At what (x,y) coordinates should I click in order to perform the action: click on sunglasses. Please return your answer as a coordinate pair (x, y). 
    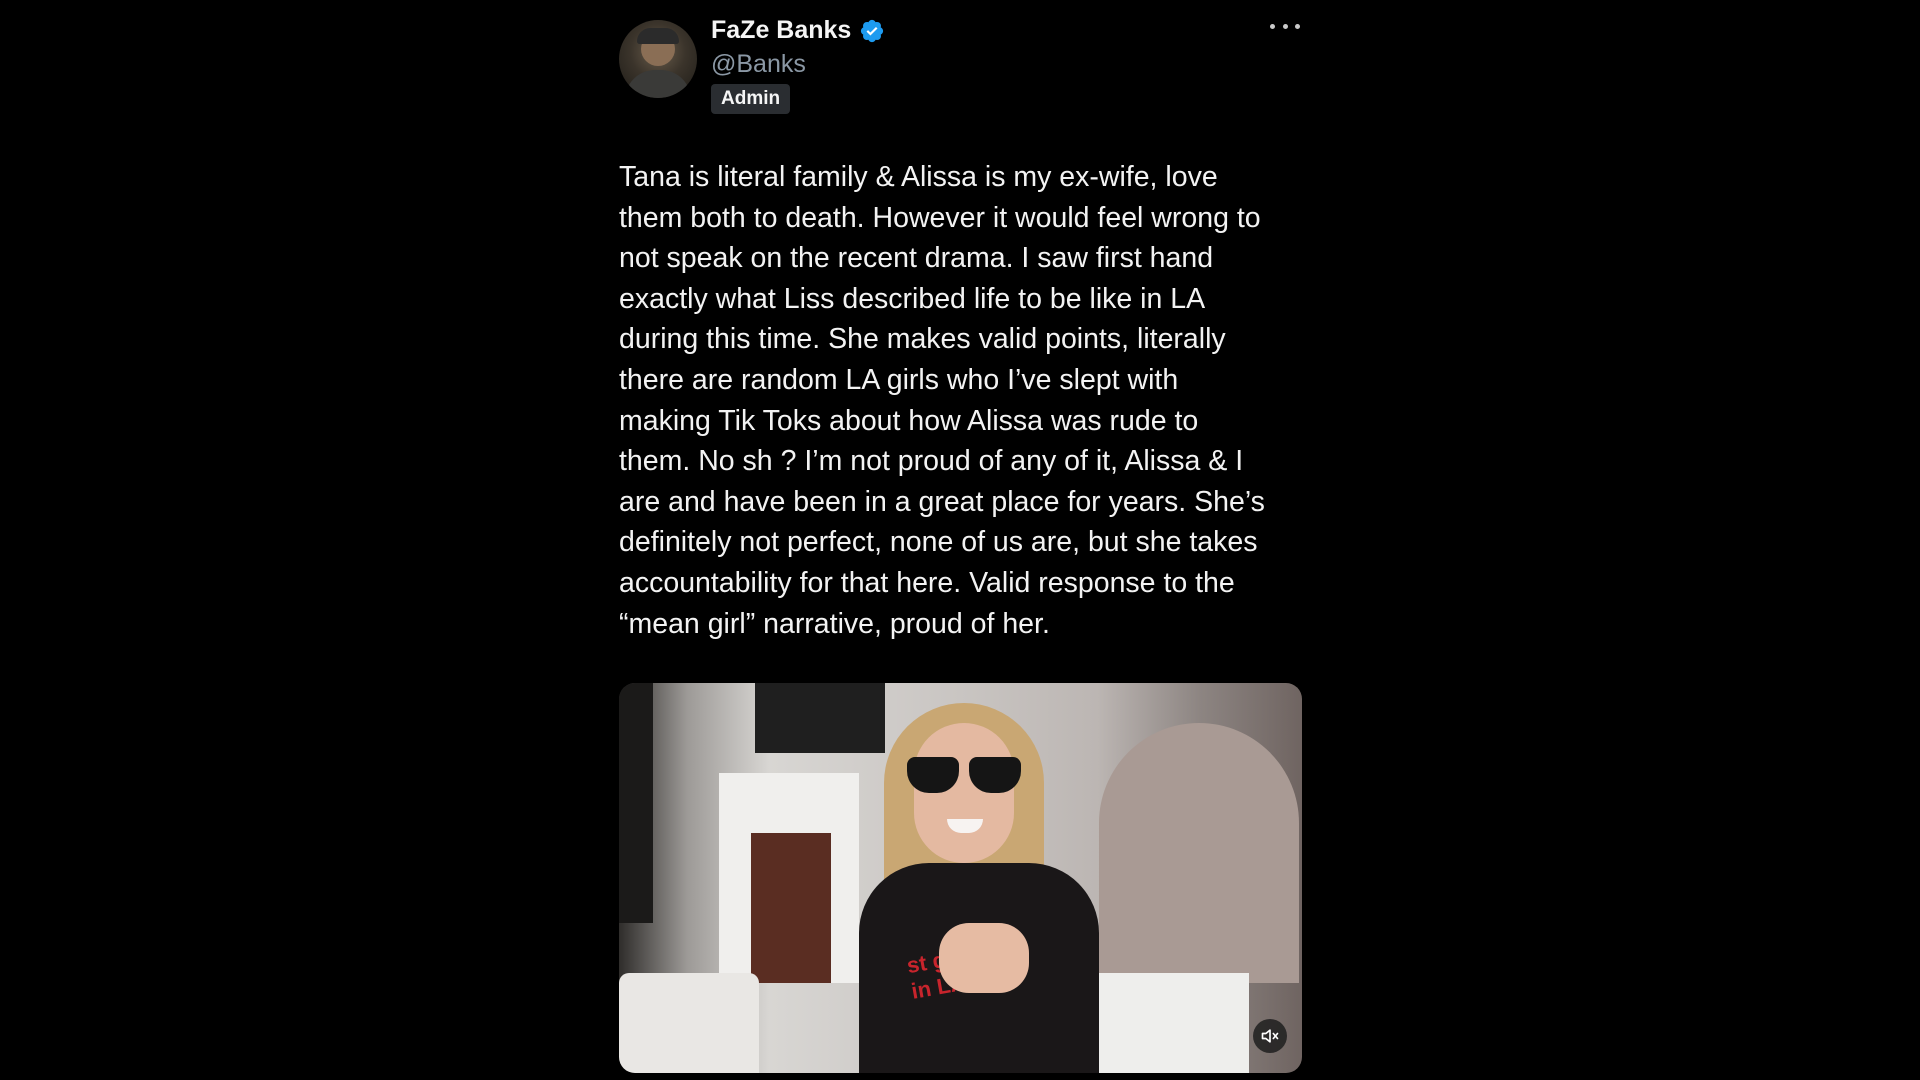
    Looking at the image, I should click on (964, 777).